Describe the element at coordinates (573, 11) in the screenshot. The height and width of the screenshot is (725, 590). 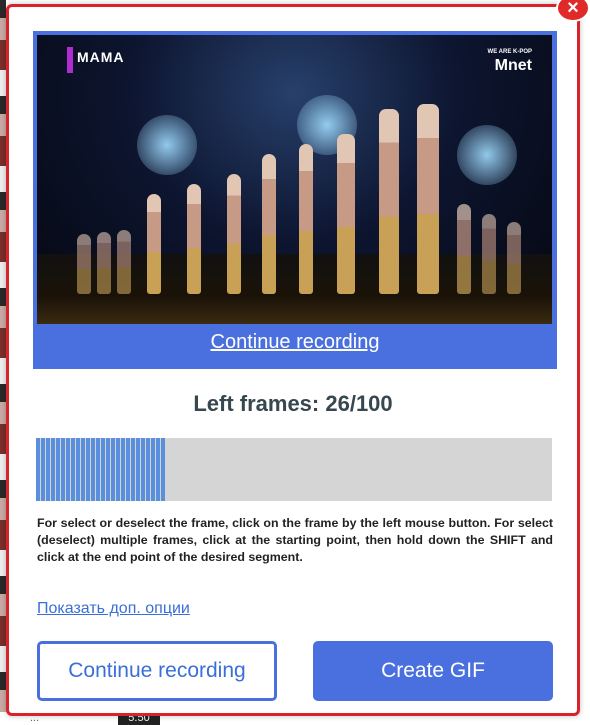
I see `close-icon: ×` at that location.